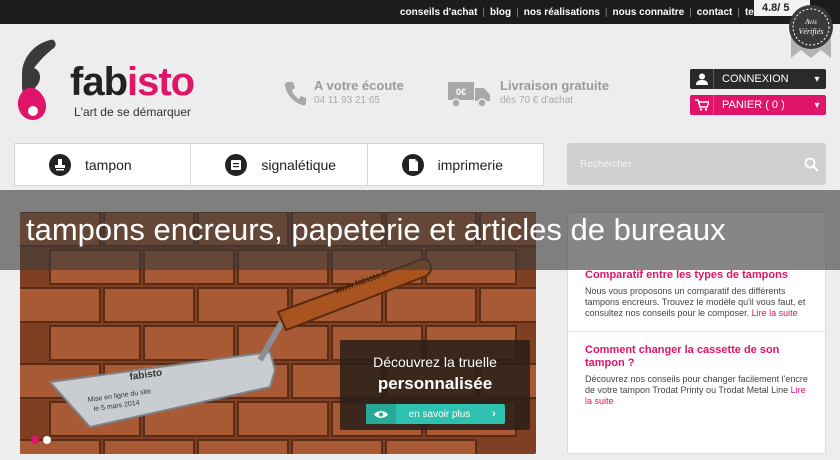 Image resolution: width=840 pixels, height=460 pixels. Describe the element at coordinates (295, 94) in the screenshot. I see `phone-icon` at that location.